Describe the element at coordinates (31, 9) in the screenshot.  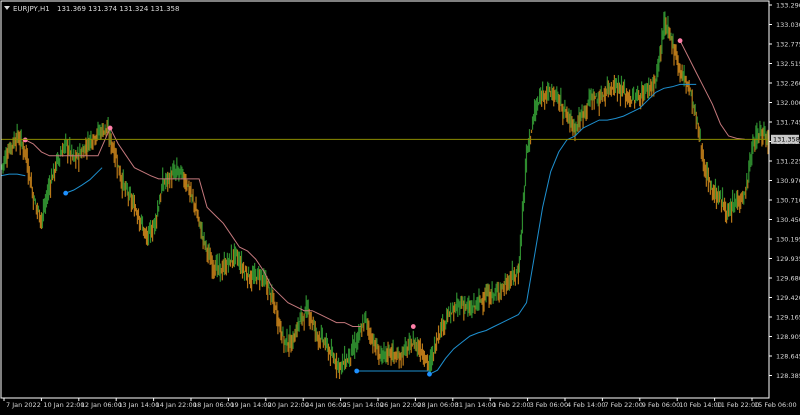
I see `symbol-label: EURJPY,H1` at that location.